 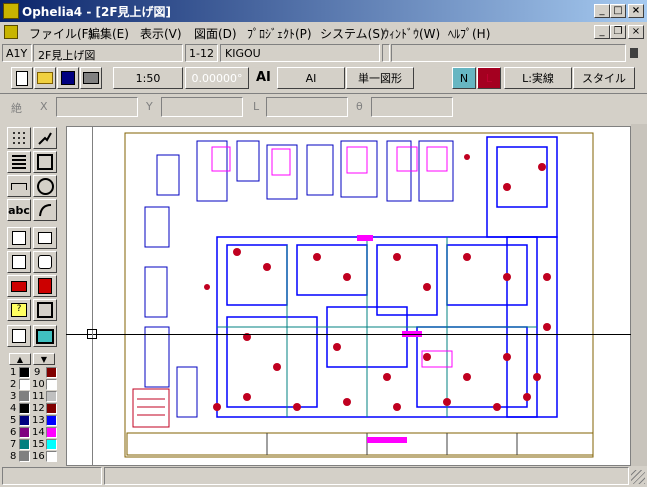 I want to click on palette-num-11: 11, so click(x=38, y=396).